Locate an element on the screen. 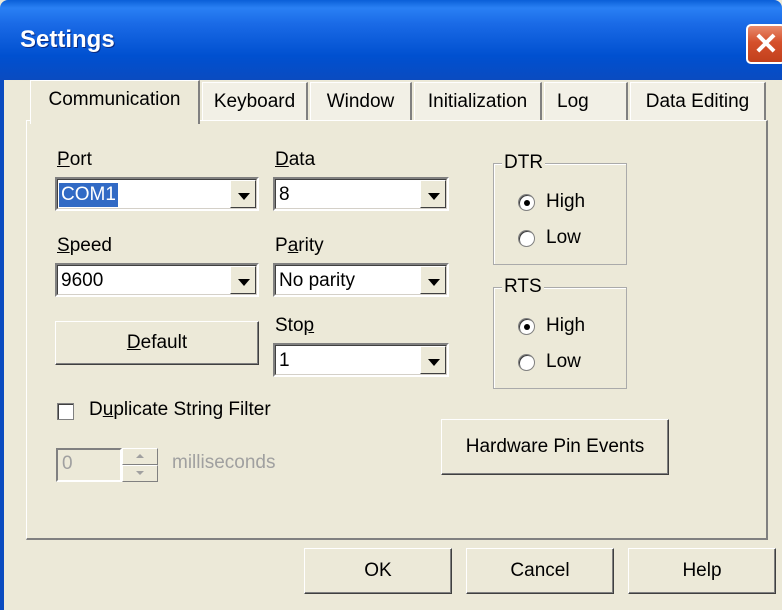  close-icon: ✕ is located at coordinates (766, 44).